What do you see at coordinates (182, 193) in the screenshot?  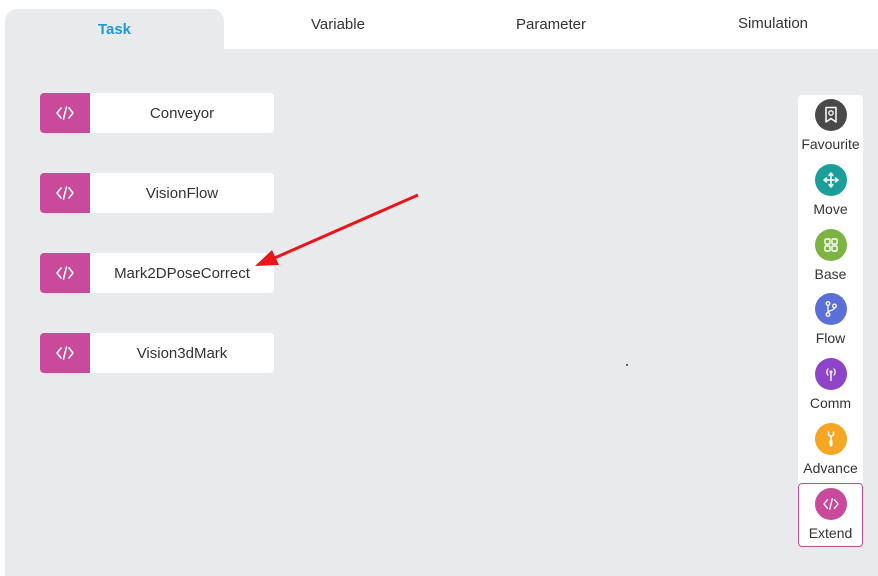 I see `block-label: VisionFlow` at bounding box center [182, 193].